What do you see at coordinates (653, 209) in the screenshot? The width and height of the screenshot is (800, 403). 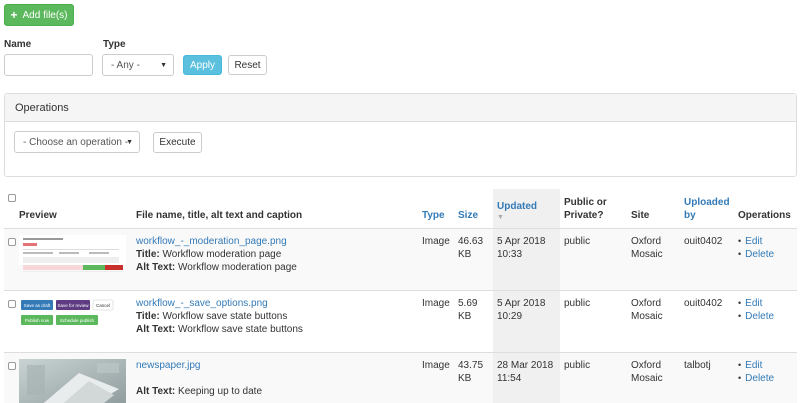 I see `site-column-header: Site` at bounding box center [653, 209].